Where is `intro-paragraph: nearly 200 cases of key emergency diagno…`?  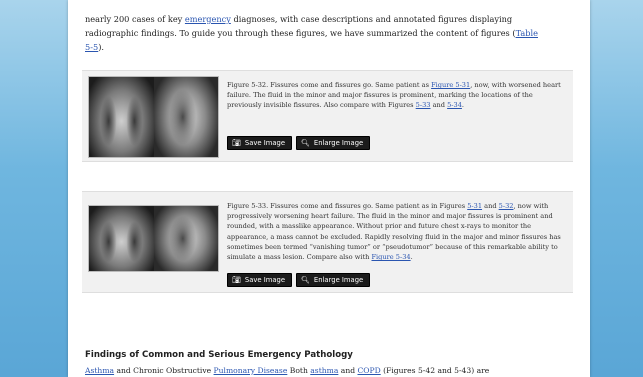
intro-paragraph: nearly 200 cases of key emergency diagno… is located at coordinates (335, 33).